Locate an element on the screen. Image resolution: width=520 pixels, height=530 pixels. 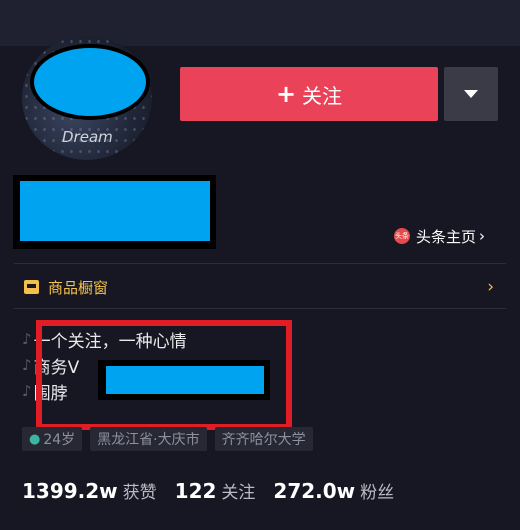
person-icon: ● is located at coordinates (35, 439).